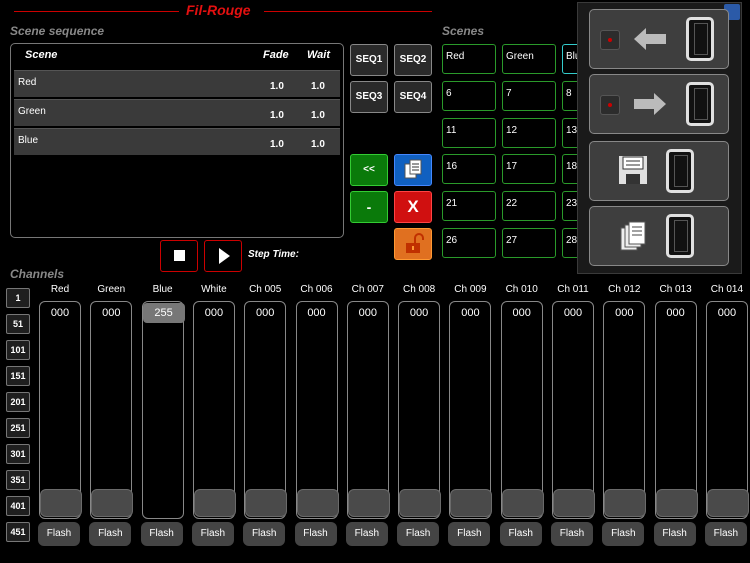 The width and height of the screenshot is (750, 563). What do you see at coordinates (18, 298) in the screenshot?
I see `channel-page-button: 1` at bounding box center [18, 298].